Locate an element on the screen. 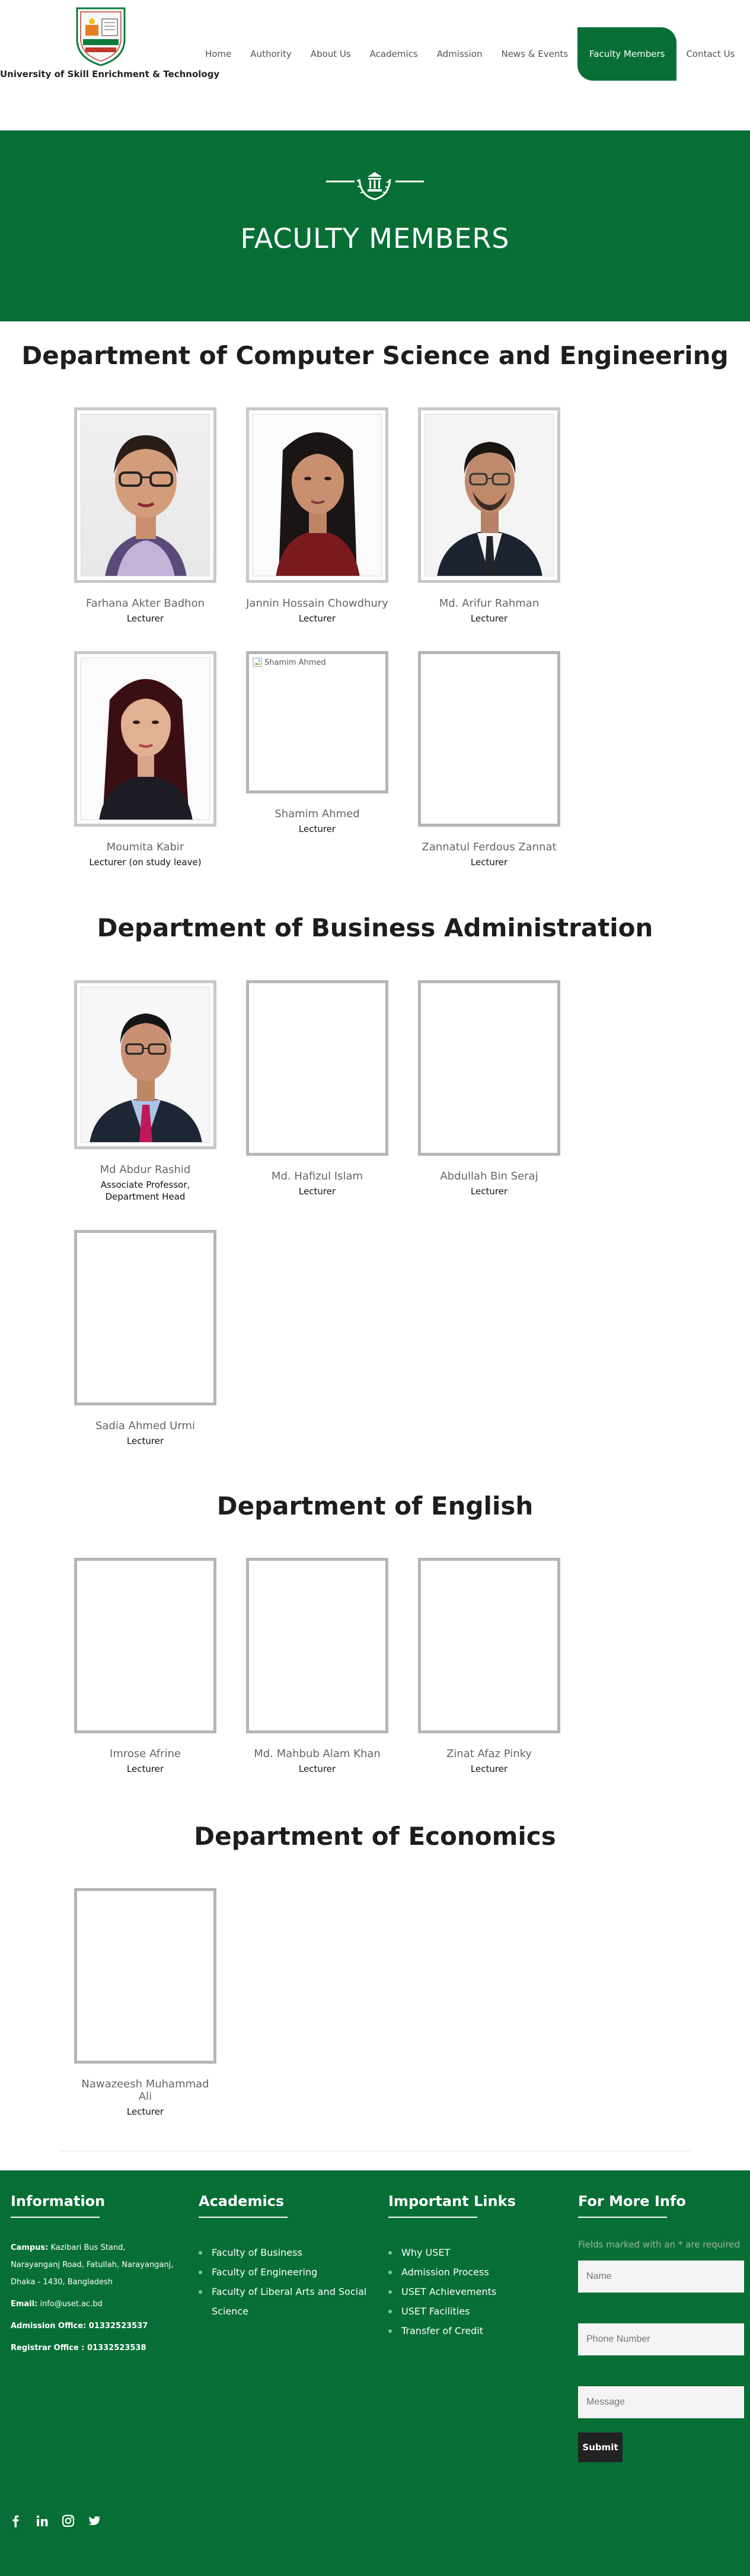 This screenshot has height=2576, width=750. footer-link-admission-process: Admission Process is located at coordinates (477, 2272).